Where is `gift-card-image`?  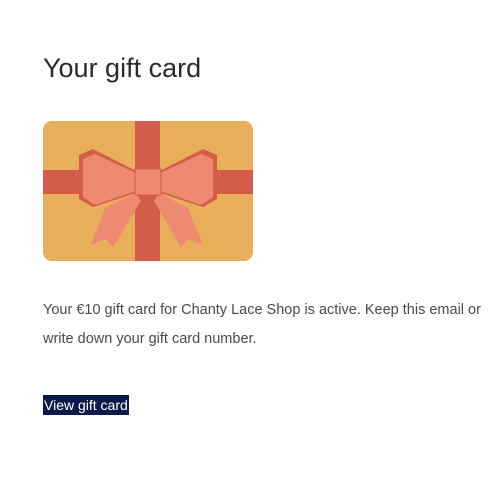 gift-card-image is located at coordinates (148, 191).